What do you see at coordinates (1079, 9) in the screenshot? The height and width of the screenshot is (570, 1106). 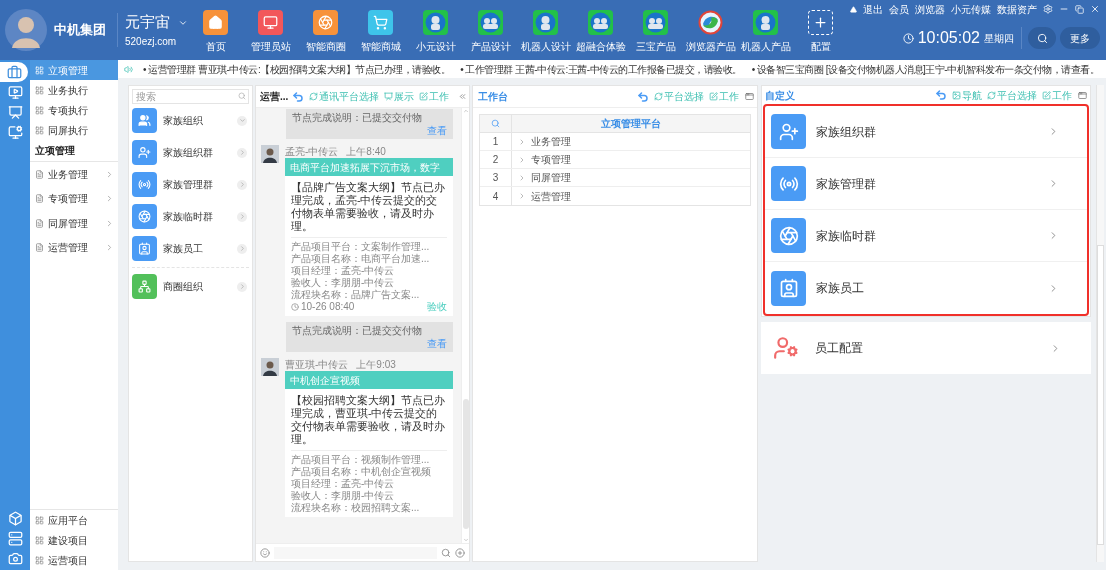 I see `restore-icon` at bounding box center [1079, 9].